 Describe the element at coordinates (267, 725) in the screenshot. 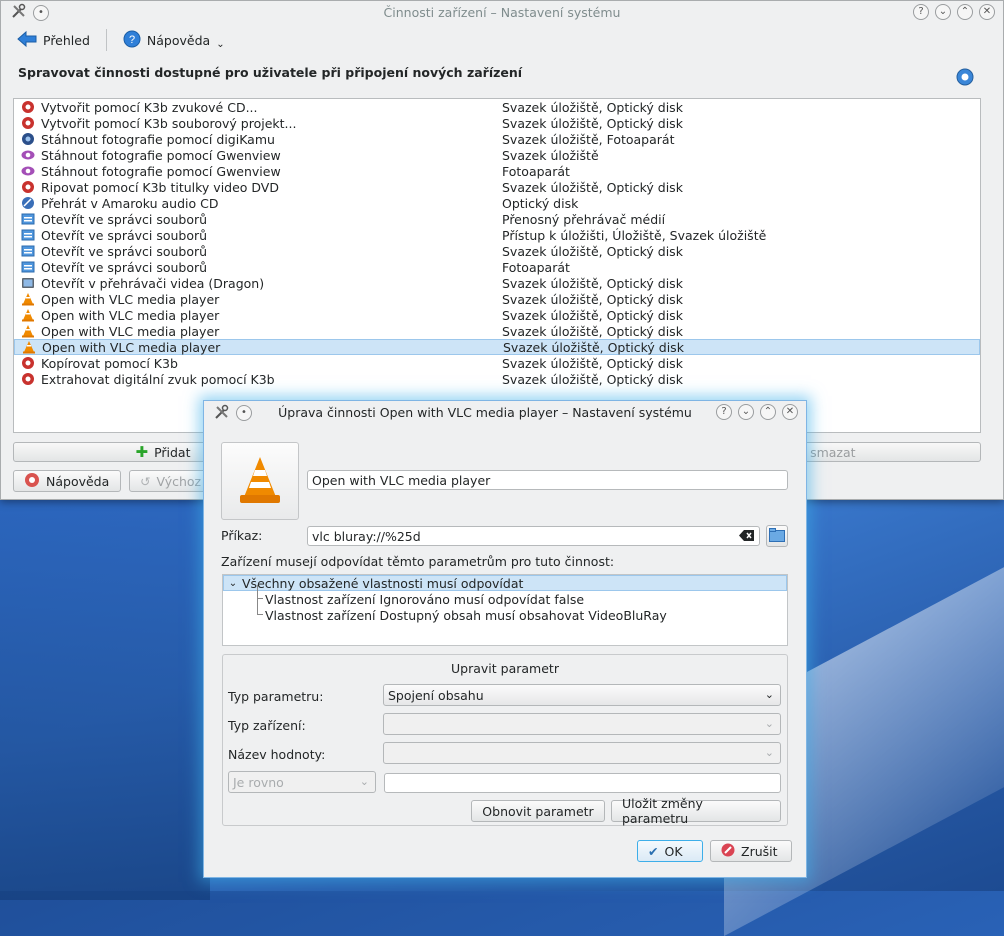

I see `device-type-label: Typ zařízení:` at that location.